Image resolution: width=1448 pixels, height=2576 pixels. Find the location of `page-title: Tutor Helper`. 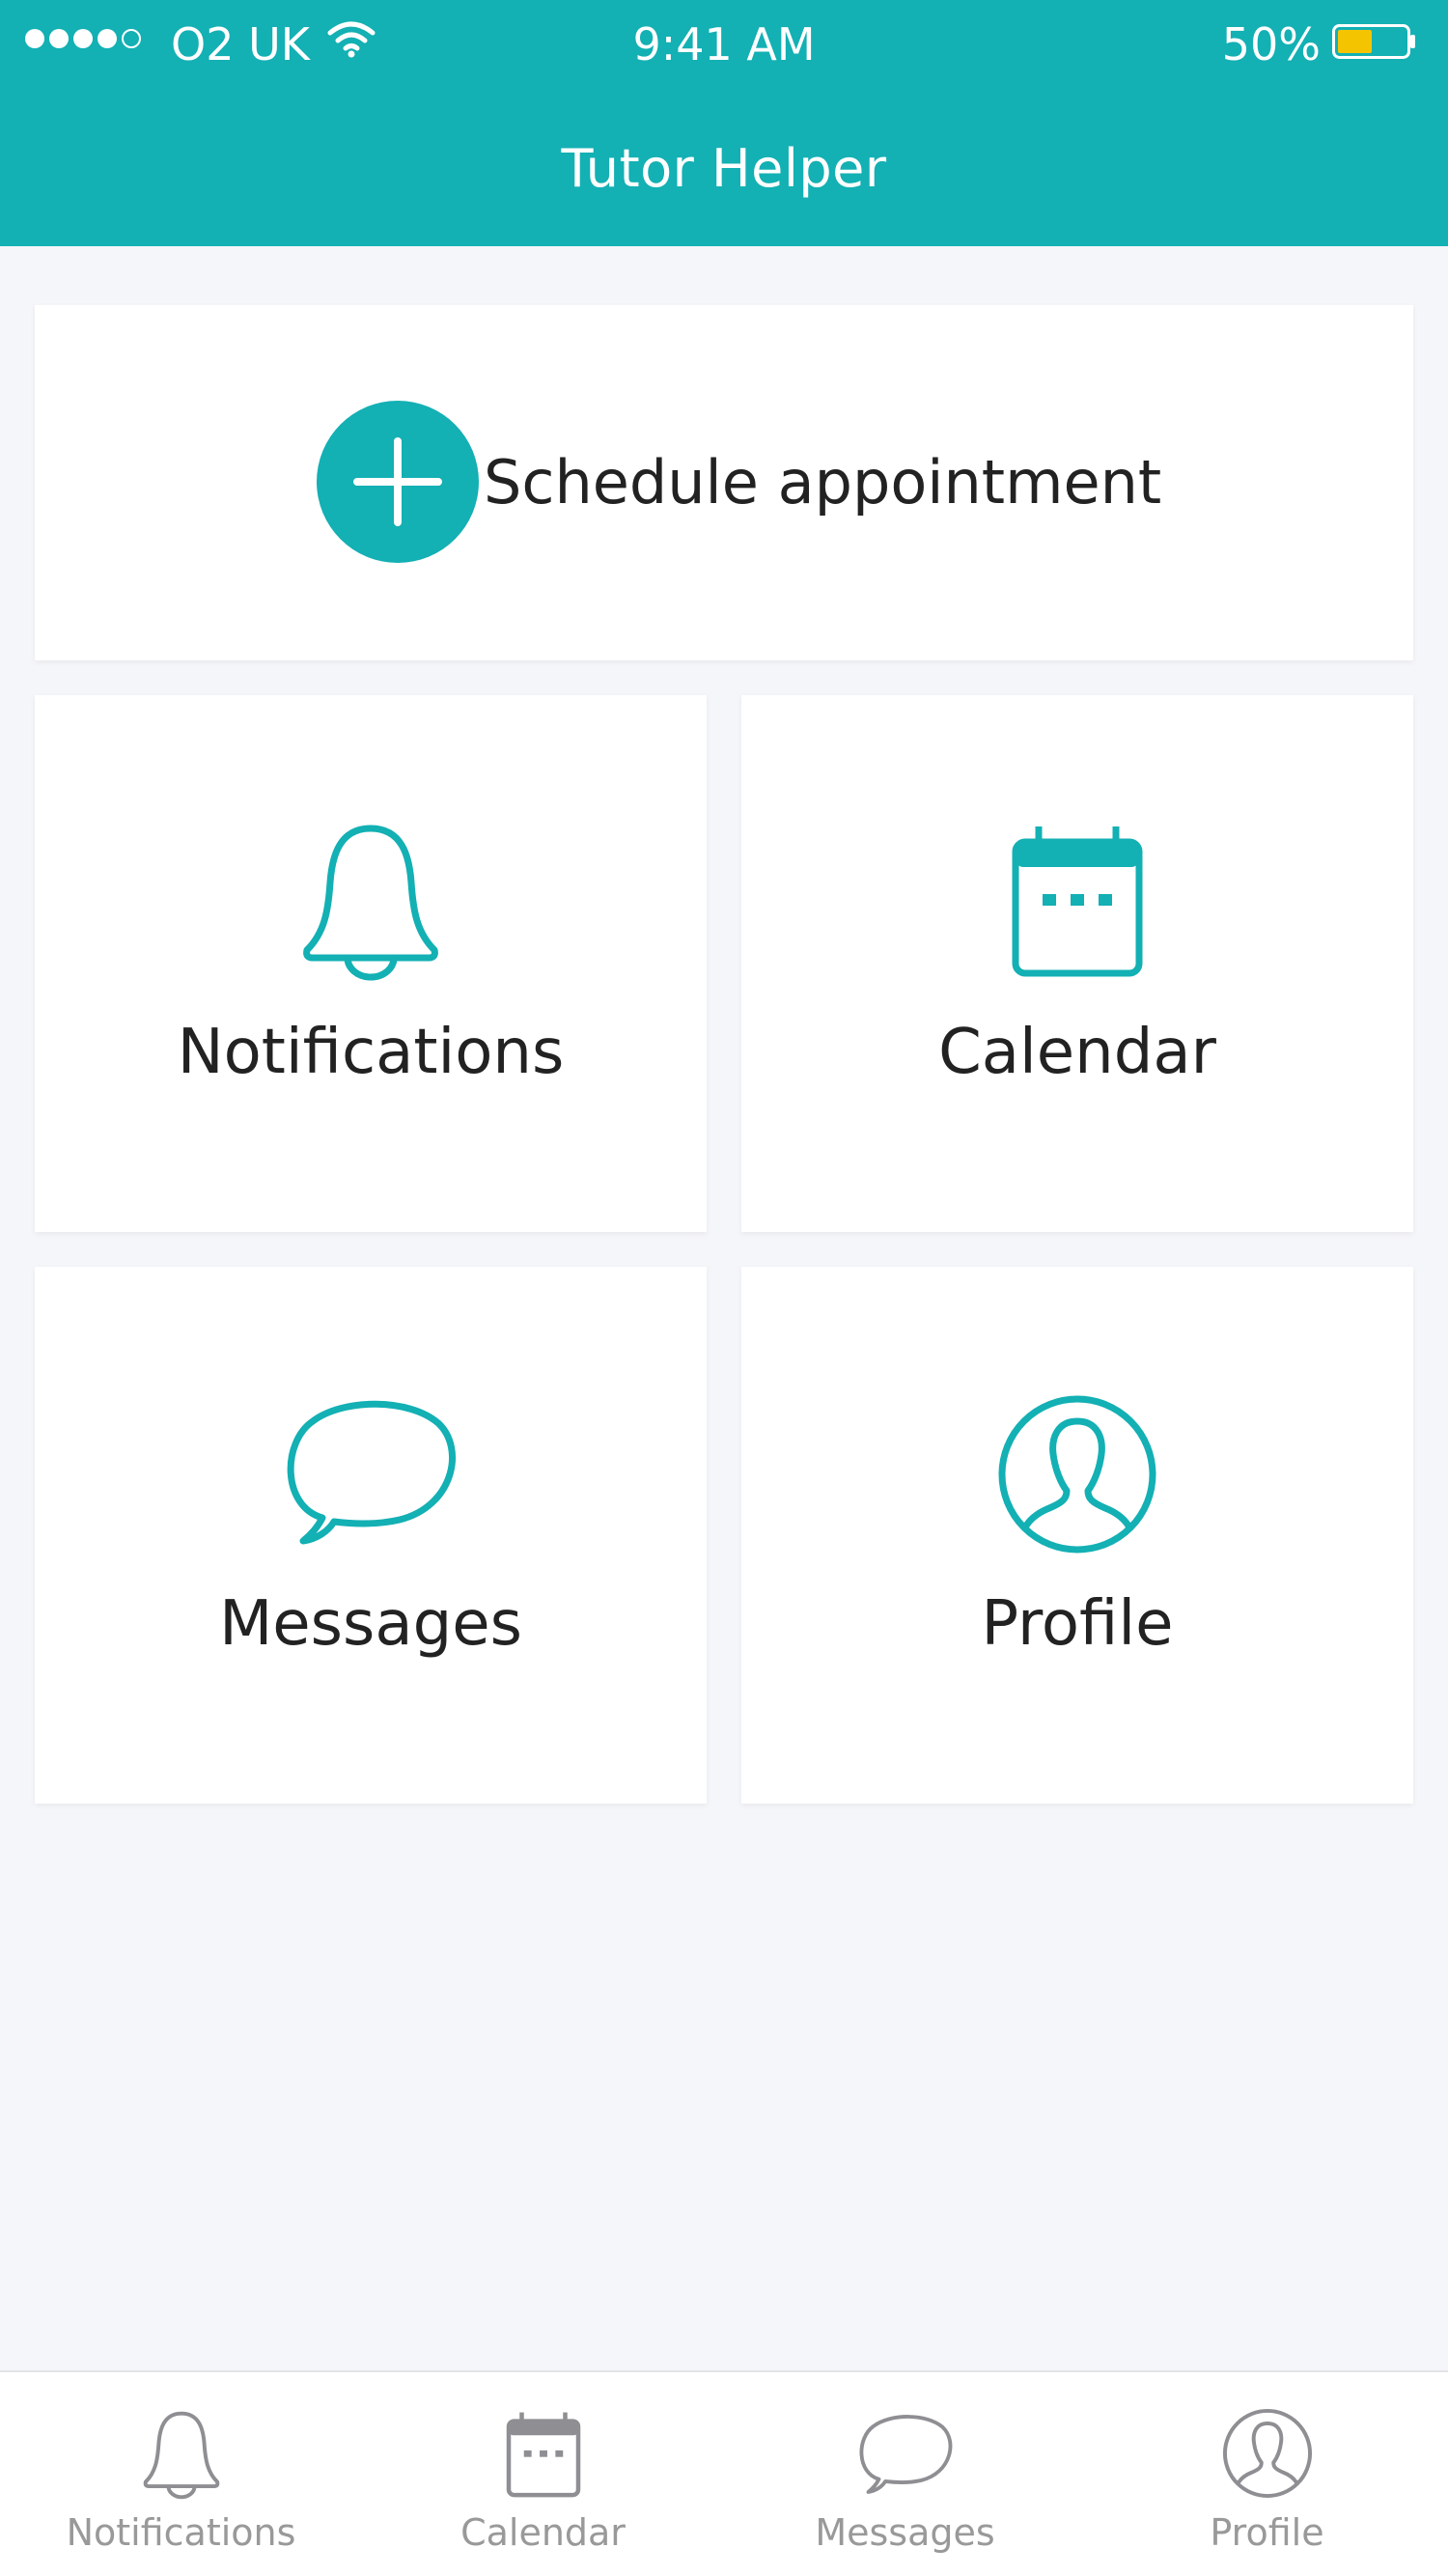

page-title: Tutor Helper is located at coordinates (724, 169).